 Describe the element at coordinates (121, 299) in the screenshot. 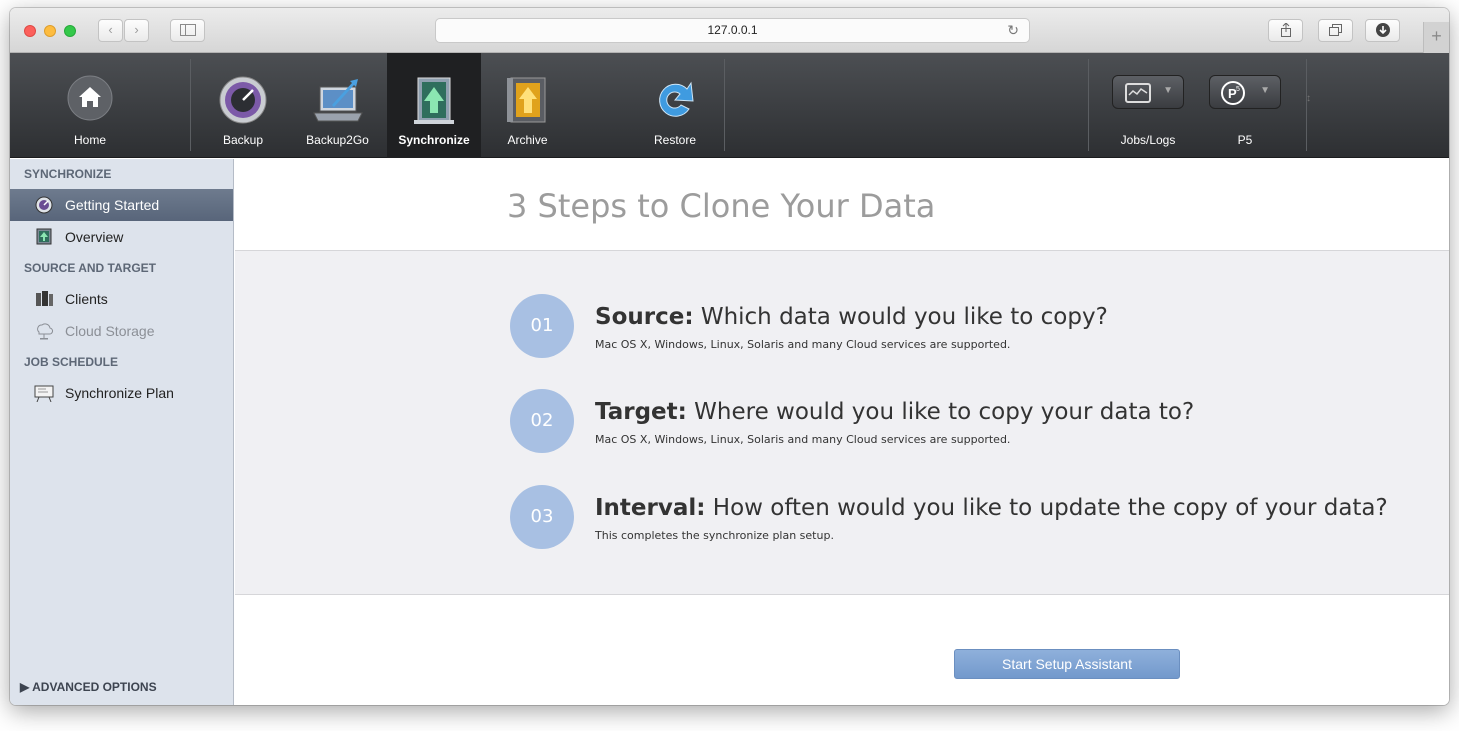

I see `sidebar-item-clients: Clients` at that location.